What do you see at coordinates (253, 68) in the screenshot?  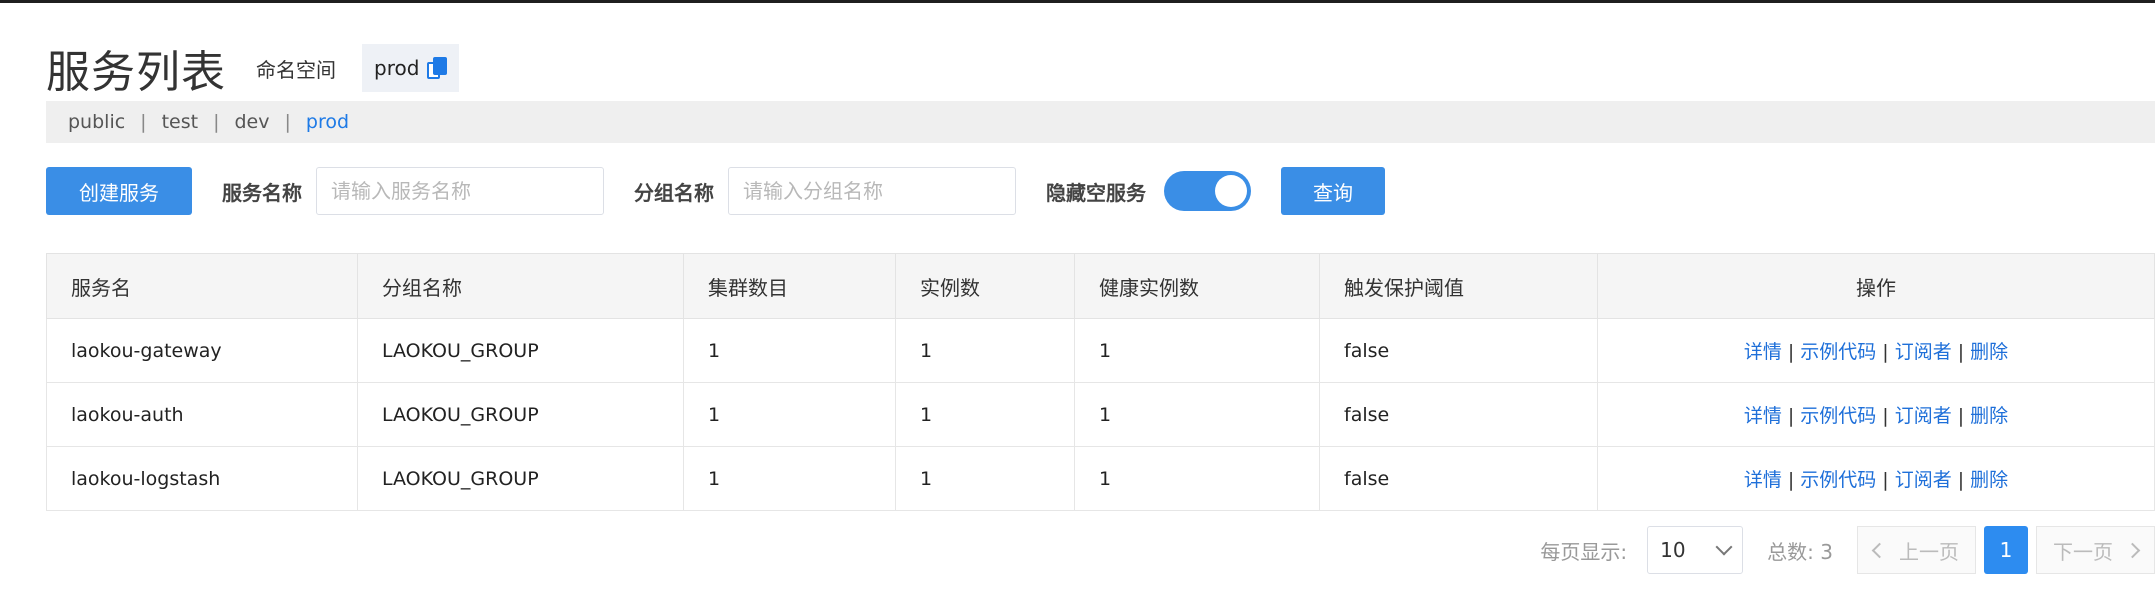 I see `page-header: 服务列表 命名空间 prod` at bounding box center [253, 68].